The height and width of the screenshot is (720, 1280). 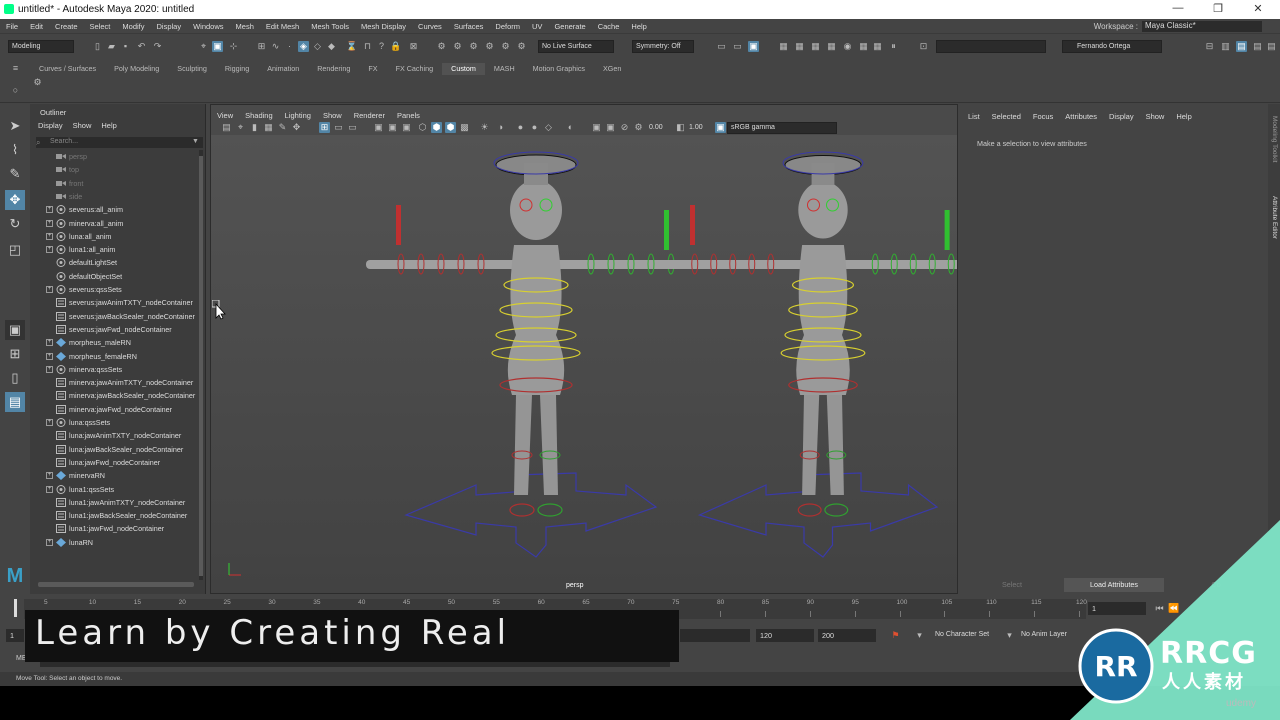 I want to click on 2d-pan-icon: ✥, so click(x=296, y=127).